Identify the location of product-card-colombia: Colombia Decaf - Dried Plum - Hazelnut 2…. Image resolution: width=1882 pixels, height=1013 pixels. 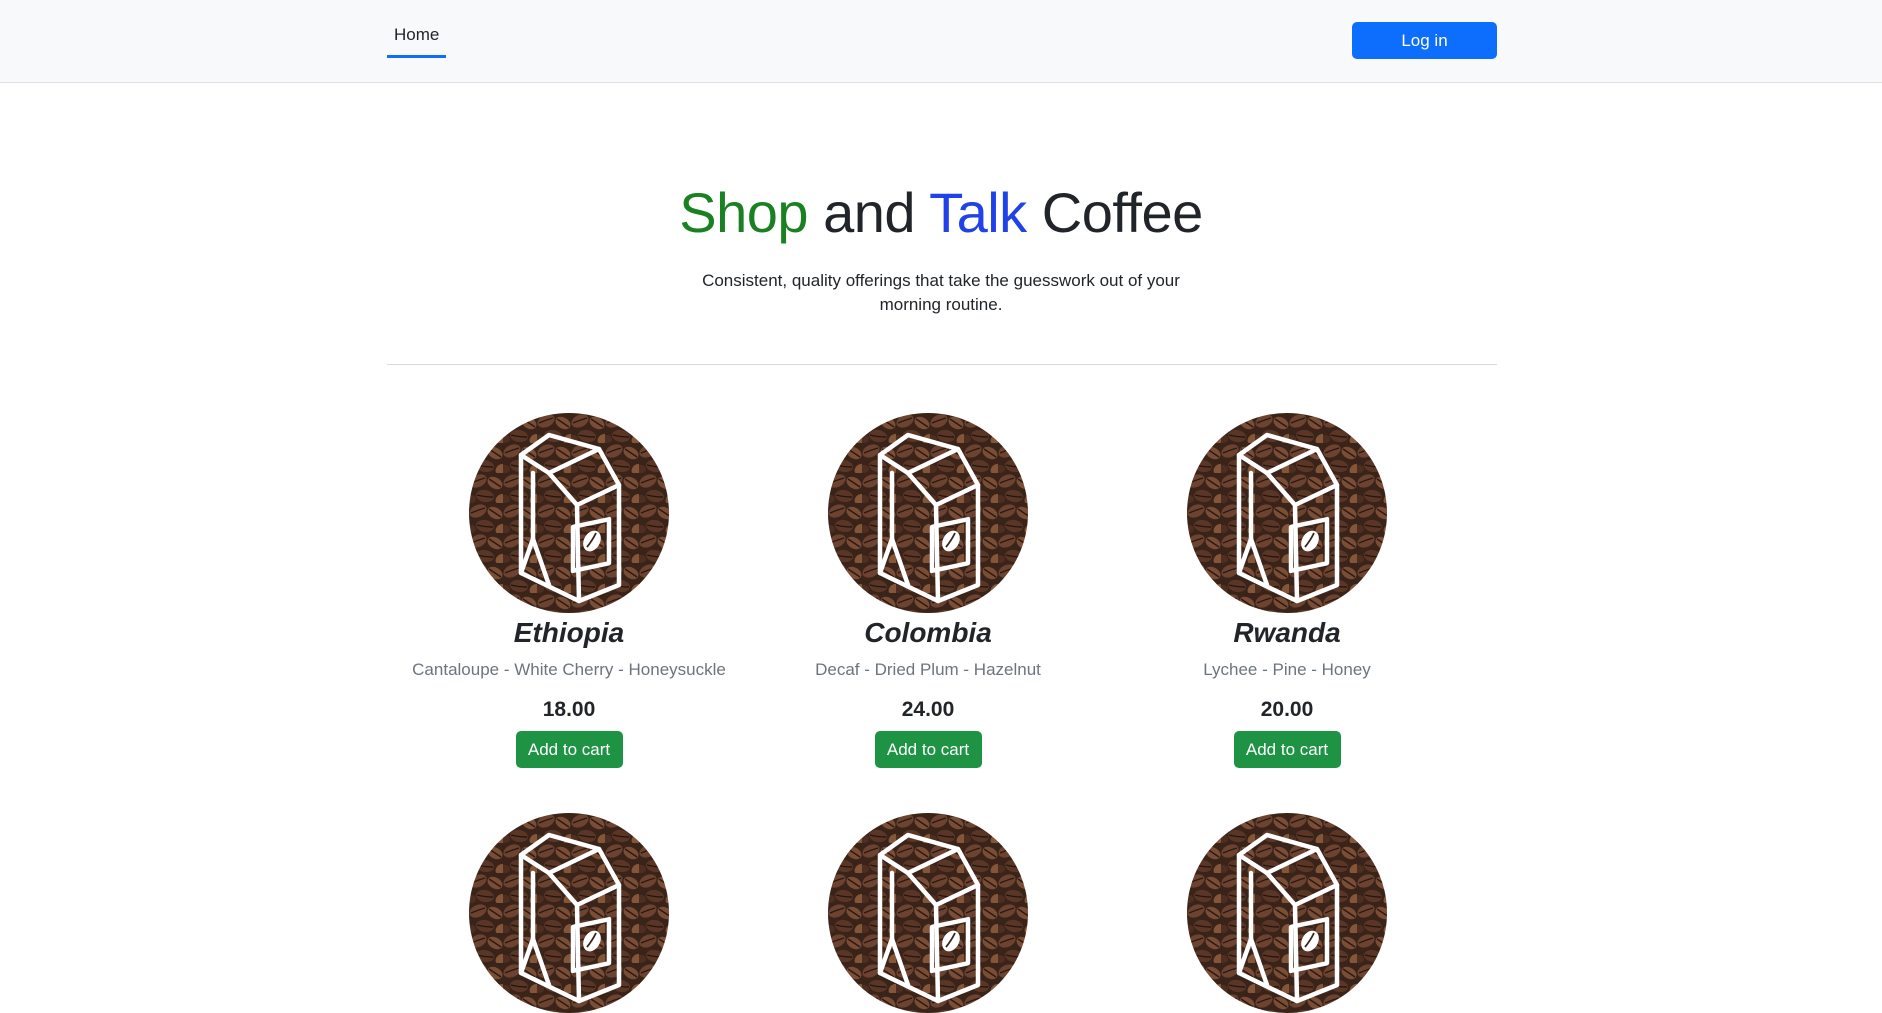
(928, 590).